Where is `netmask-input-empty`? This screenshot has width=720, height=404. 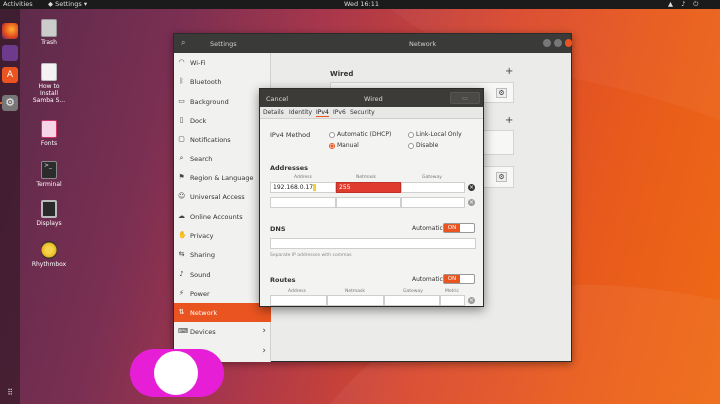 netmask-input-empty is located at coordinates (368, 202).